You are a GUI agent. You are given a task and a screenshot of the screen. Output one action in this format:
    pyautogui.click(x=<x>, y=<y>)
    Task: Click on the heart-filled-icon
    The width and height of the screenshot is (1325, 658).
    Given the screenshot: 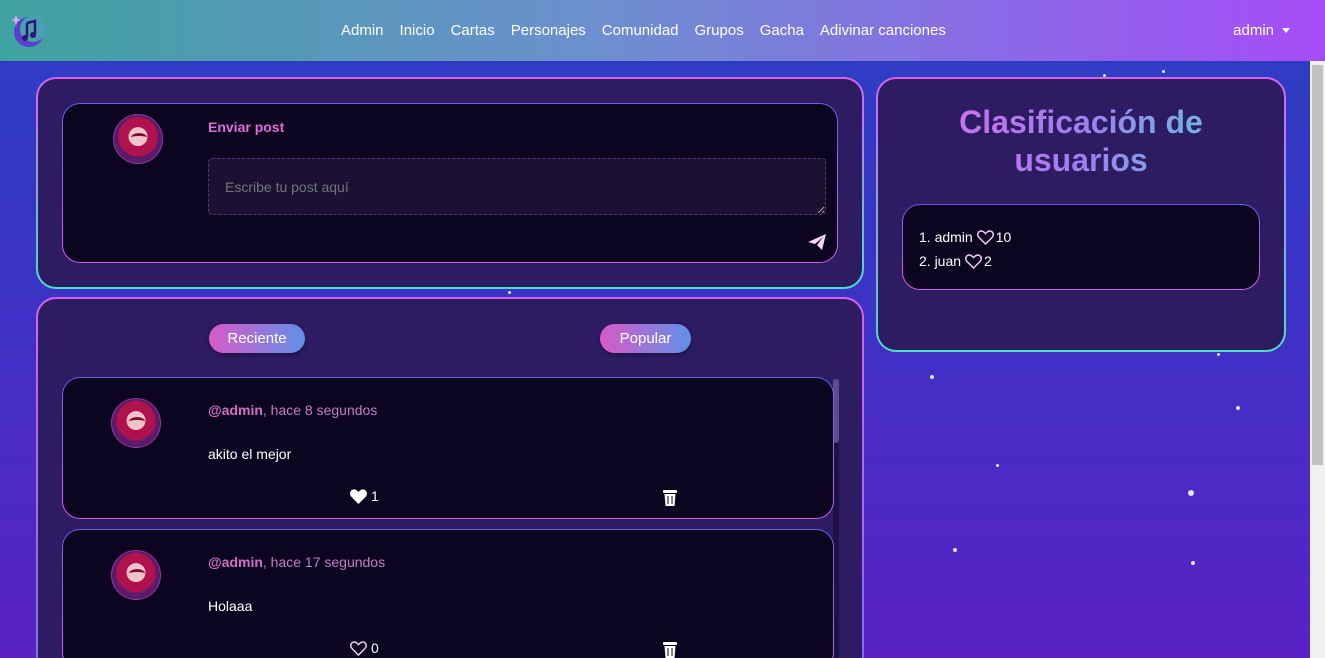 What is the action you would take?
    pyautogui.click(x=358, y=496)
    